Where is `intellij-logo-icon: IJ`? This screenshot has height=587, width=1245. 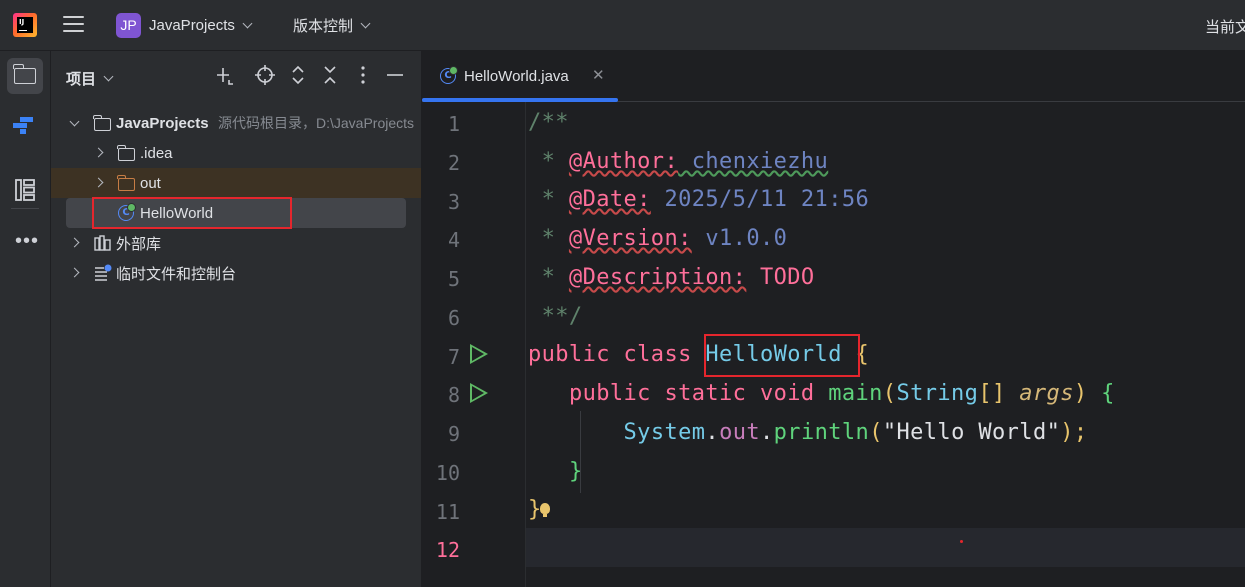
intellij-logo-icon: IJ is located at coordinates (25, 25).